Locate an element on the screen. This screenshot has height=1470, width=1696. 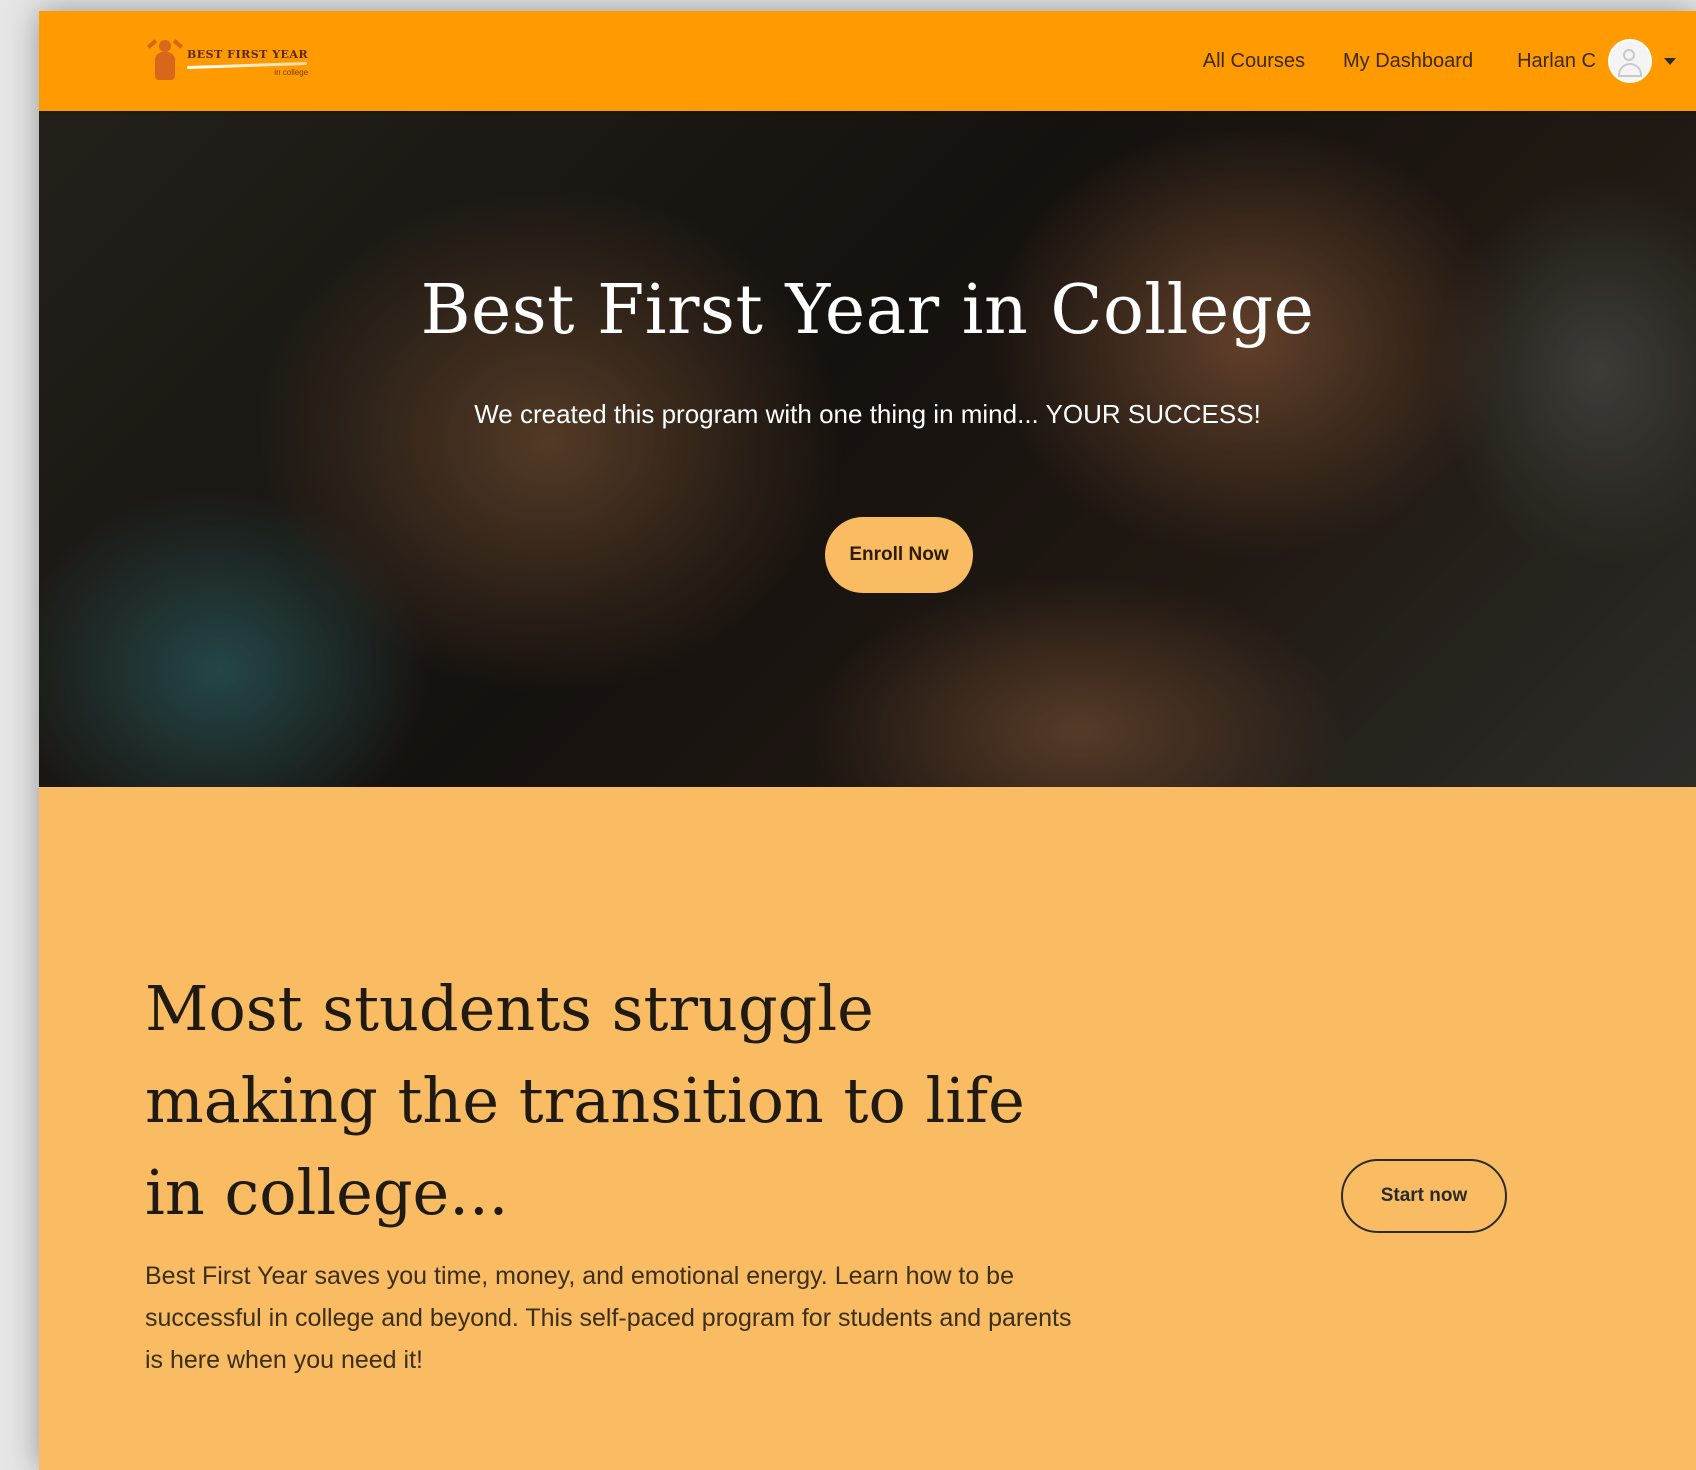
user-name: Harlan C is located at coordinates (1556, 60).